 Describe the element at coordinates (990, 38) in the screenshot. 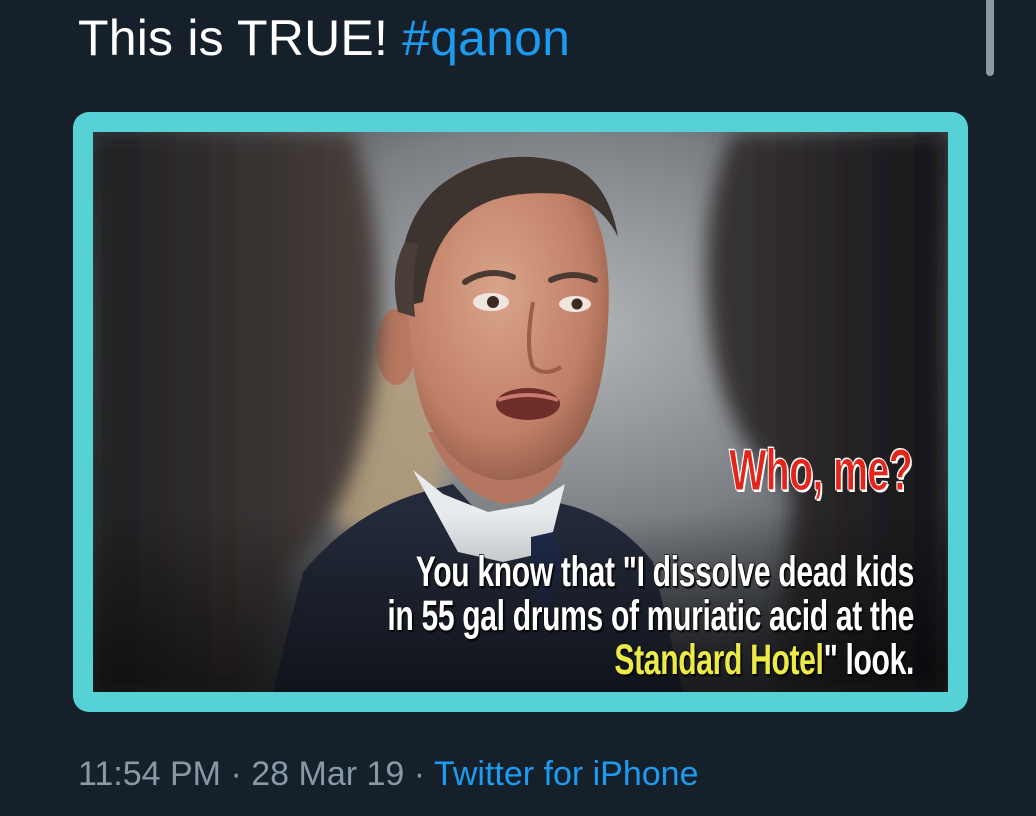

I see `scrollbar` at that location.